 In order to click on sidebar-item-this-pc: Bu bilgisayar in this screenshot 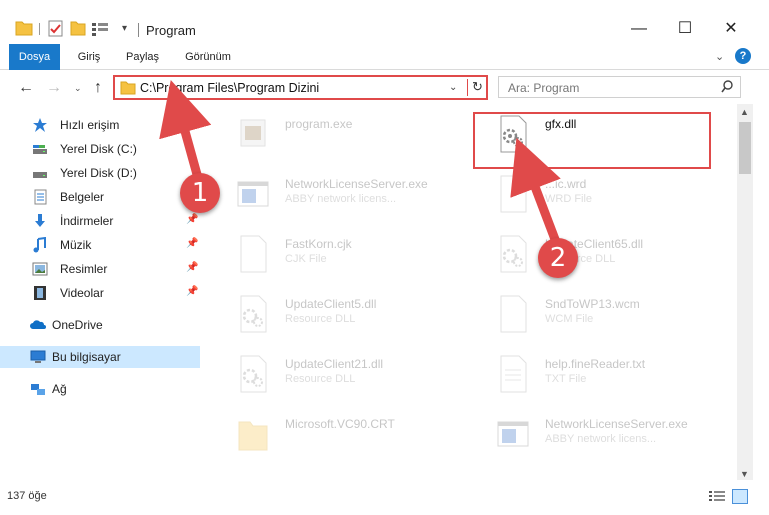, I will do `click(100, 357)`.